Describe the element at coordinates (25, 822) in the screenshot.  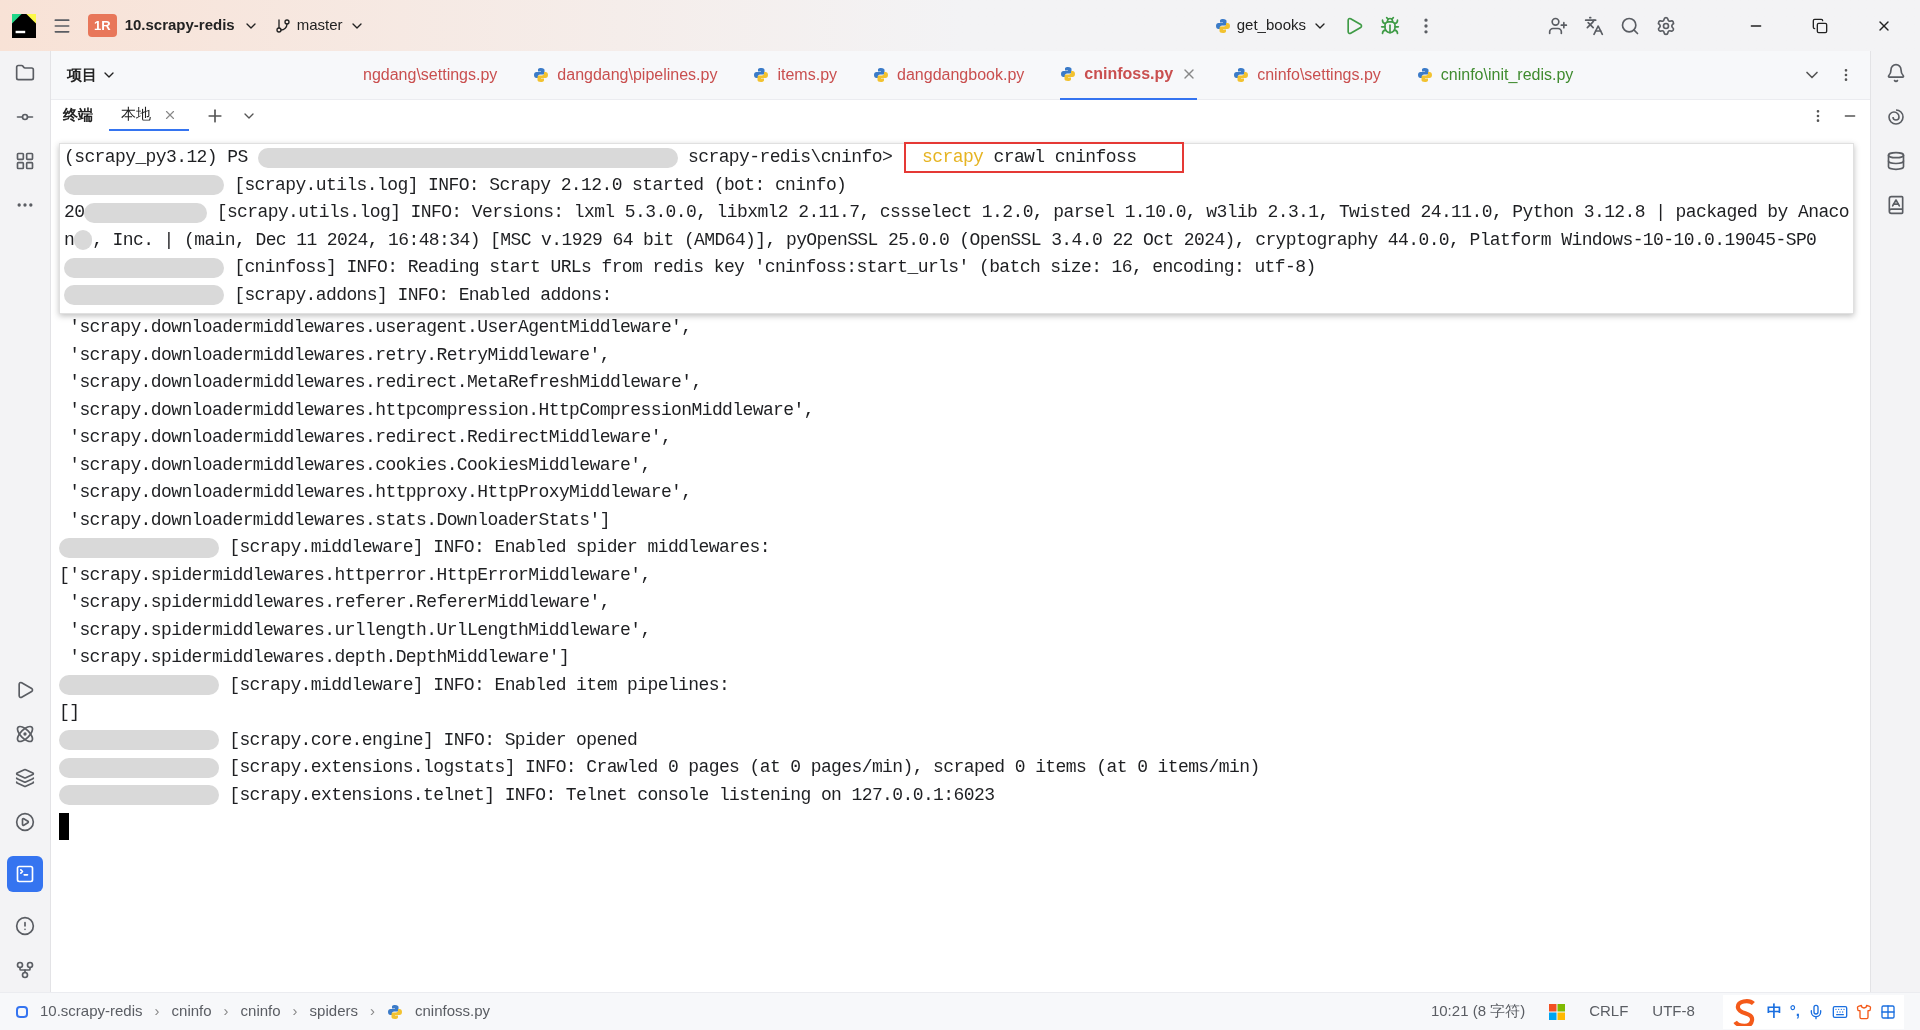
I see `services-icon` at that location.